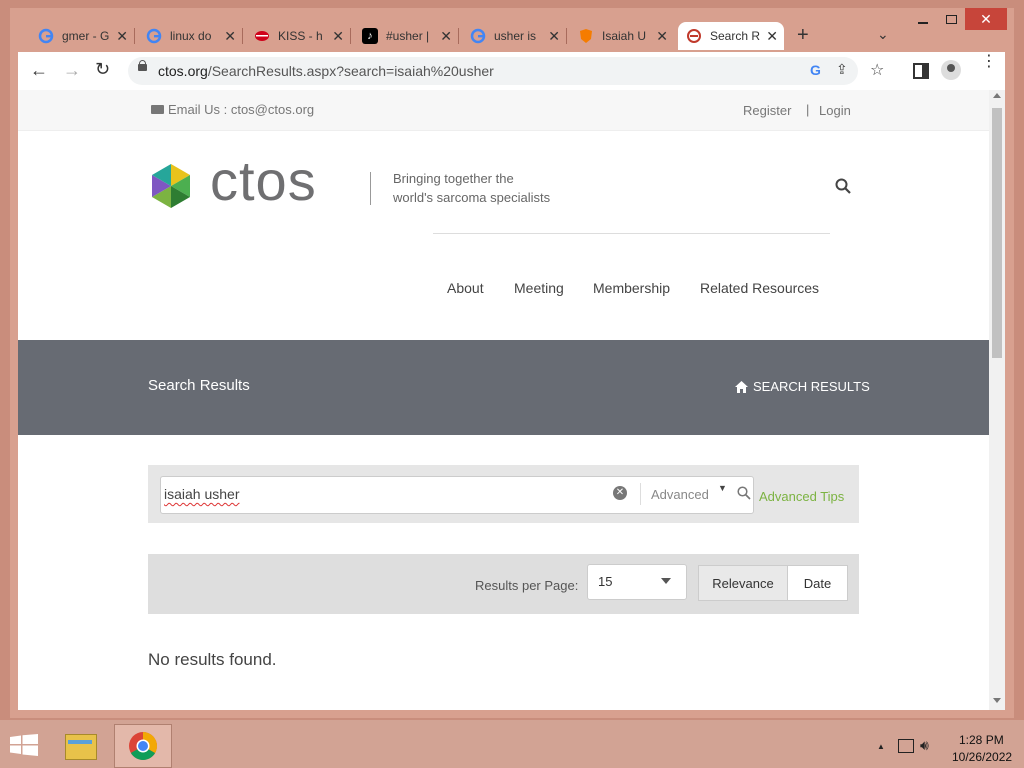 Image resolution: width=1024 pixels, height=768 pixels. What do you see at coordinates (951, 70) in the screenshot?
I see `profile-avatar` at bounding box center [951, 70].